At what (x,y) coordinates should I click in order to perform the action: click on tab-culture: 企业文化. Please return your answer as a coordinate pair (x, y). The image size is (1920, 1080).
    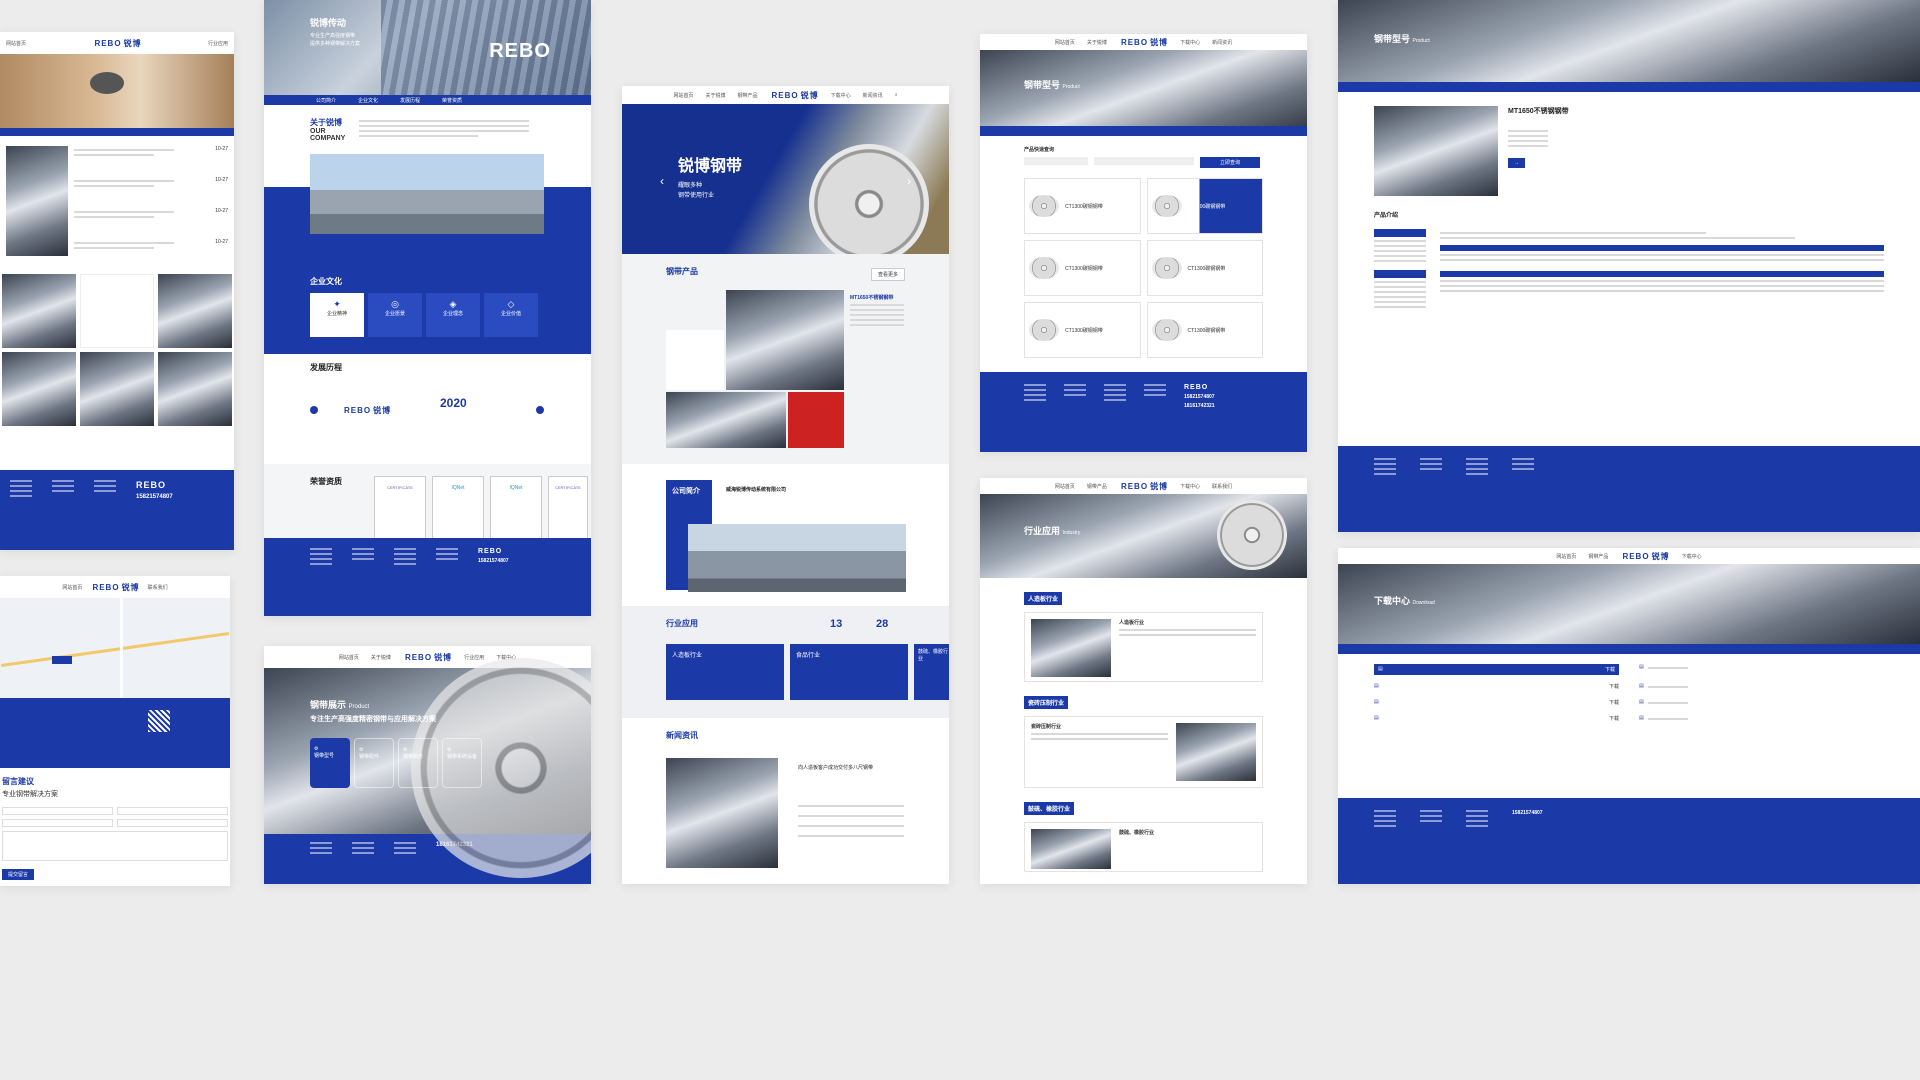
    Looking at the image, I should click on (368, 100).